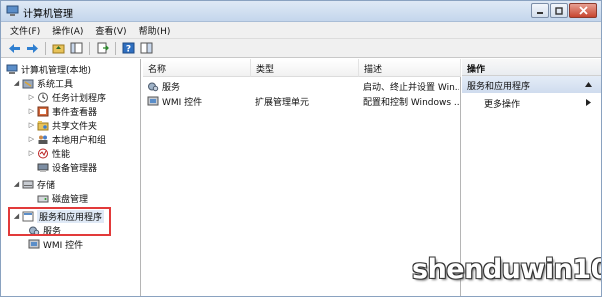 This screenshot has width=602, height=297. Describe the element at coordinates (48, 14) in the screenshot. I see `window-title: 计算机管理` at that location.